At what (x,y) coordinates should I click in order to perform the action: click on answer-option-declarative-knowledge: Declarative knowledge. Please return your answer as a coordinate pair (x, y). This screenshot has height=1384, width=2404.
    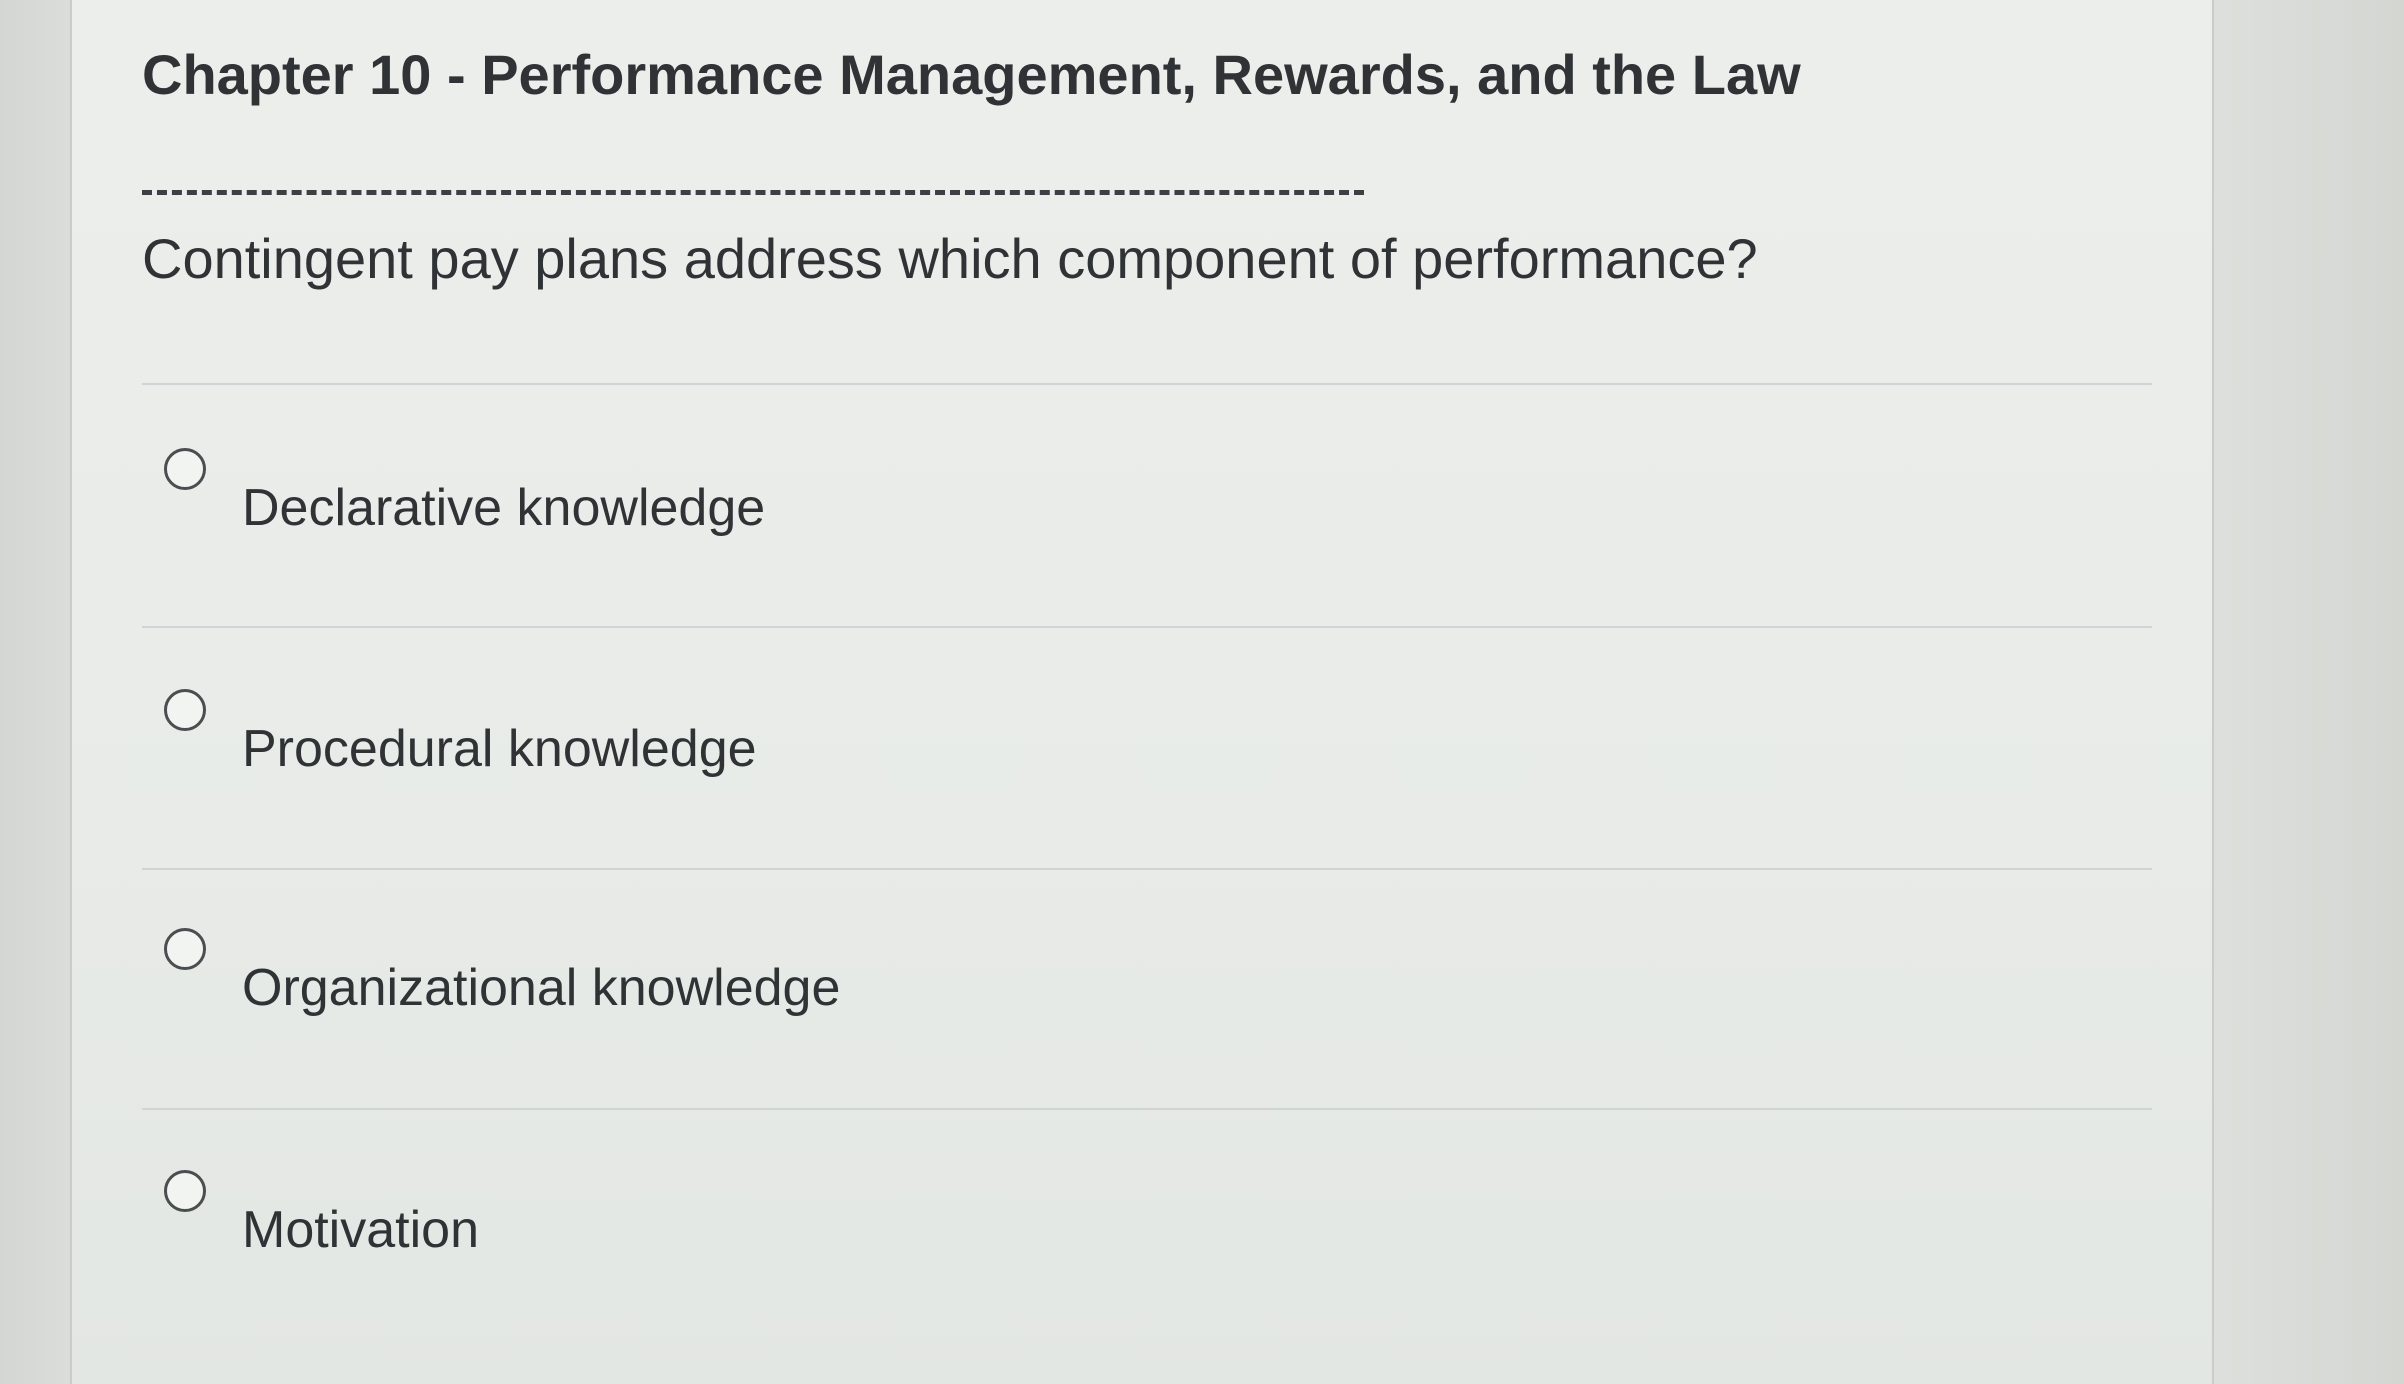
    Looking at the image, I should click on (1110, 523).